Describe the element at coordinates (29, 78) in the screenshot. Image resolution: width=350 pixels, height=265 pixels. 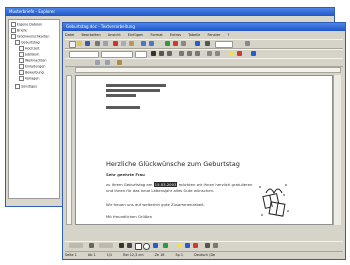
I see `tree-item-9: Vorlagen` at that location.